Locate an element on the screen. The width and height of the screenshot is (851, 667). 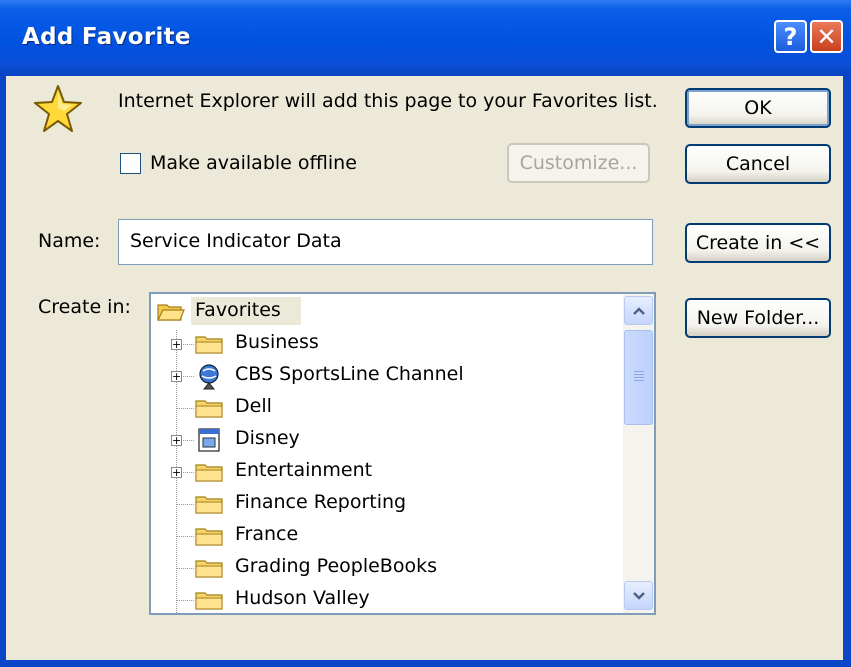
tree-item-disney: + Disney is located at coordinates (386, 440).